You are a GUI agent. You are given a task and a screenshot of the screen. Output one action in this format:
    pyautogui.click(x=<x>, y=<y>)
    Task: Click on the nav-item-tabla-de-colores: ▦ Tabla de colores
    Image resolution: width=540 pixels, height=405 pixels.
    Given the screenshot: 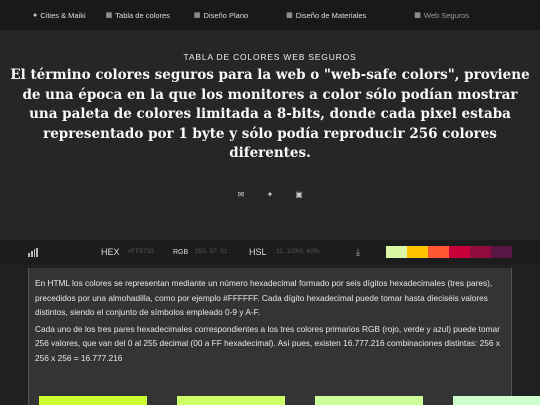 What is the action you would take?
    pyautogui.click(x=138, y=15)
    